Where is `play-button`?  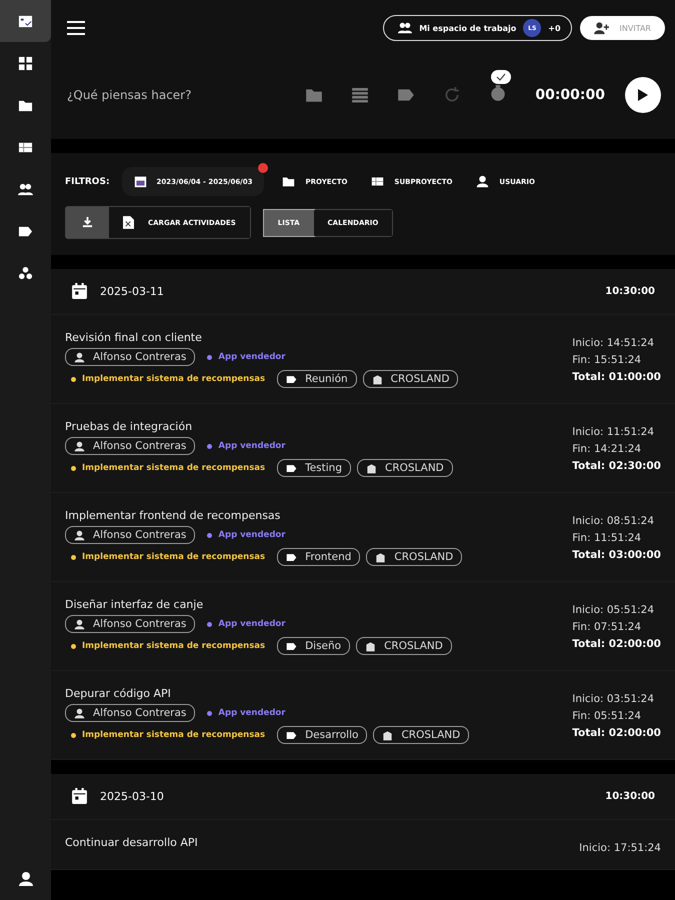
play-button is located at coordinates (643, 95).